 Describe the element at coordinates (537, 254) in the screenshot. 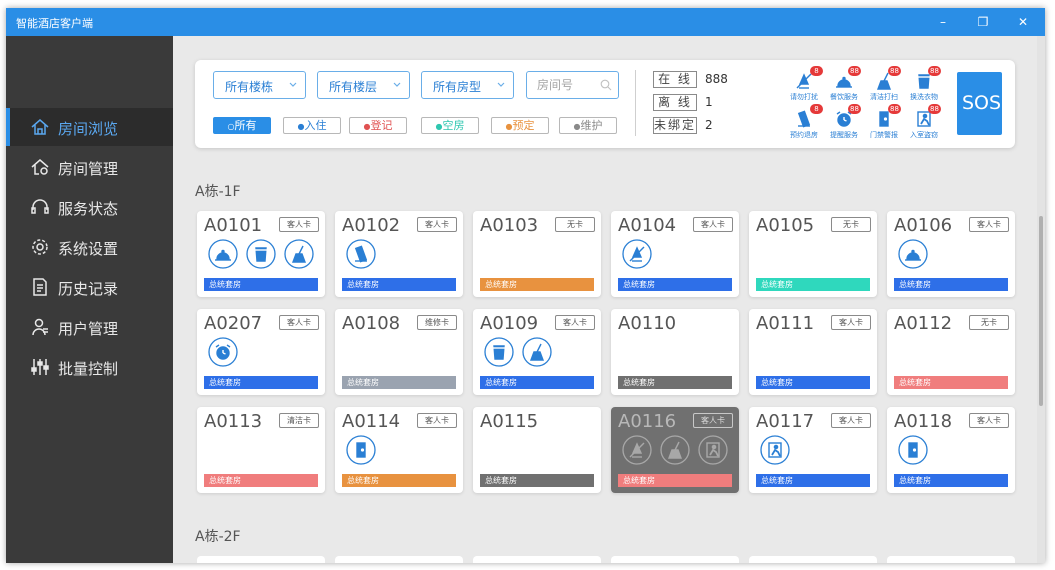

I see `room-card: A0103 无卡 总统套房` at that location.